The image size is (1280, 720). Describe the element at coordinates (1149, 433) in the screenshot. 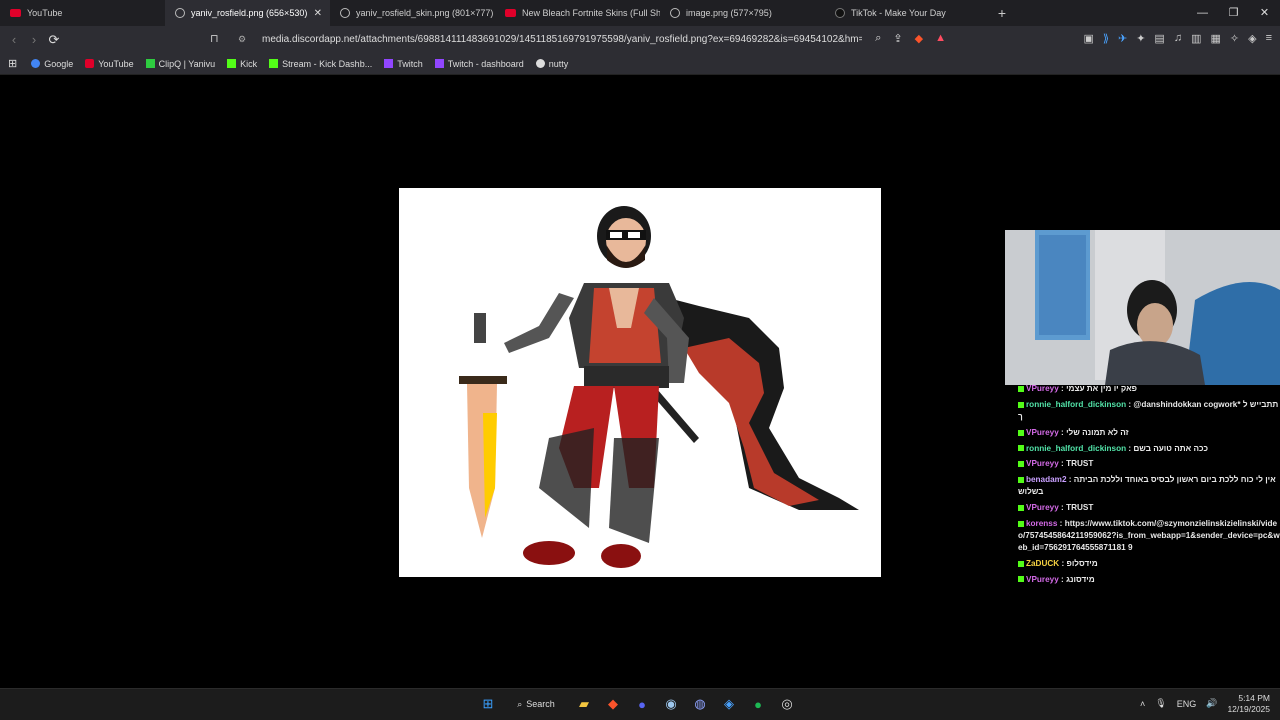

I see `chat-message: VPureyy : זה לא תמונה שלי` at that location.